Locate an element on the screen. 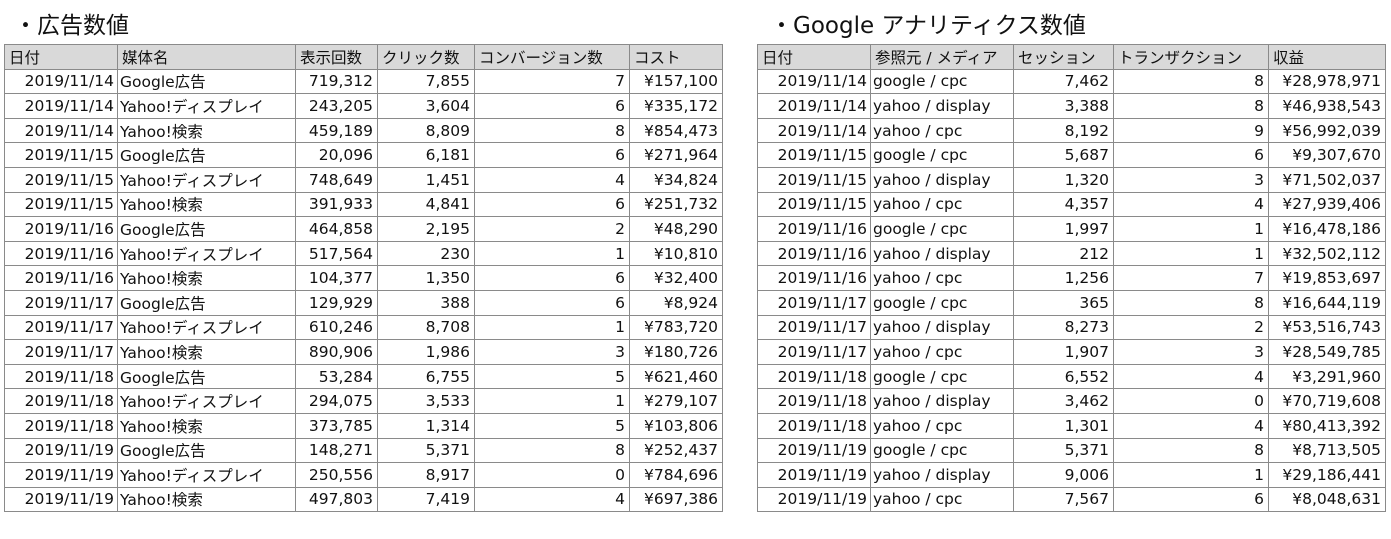  ads-cell-cost: ¥252,437 is located at coordinates (676, 450).